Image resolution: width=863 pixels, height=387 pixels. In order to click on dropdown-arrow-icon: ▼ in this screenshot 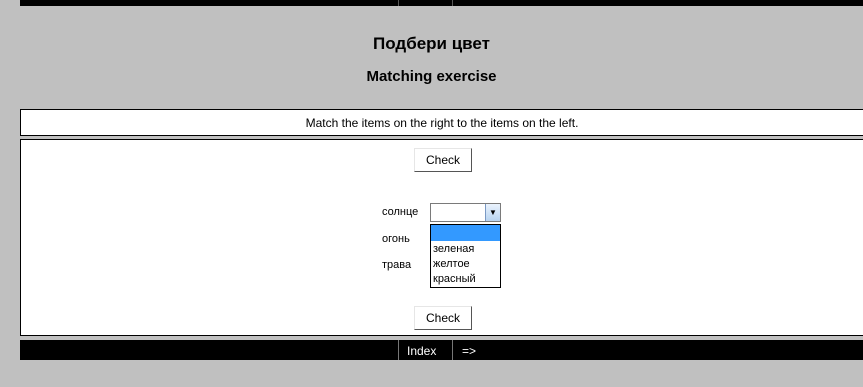, I will do `click(492, 212)`.